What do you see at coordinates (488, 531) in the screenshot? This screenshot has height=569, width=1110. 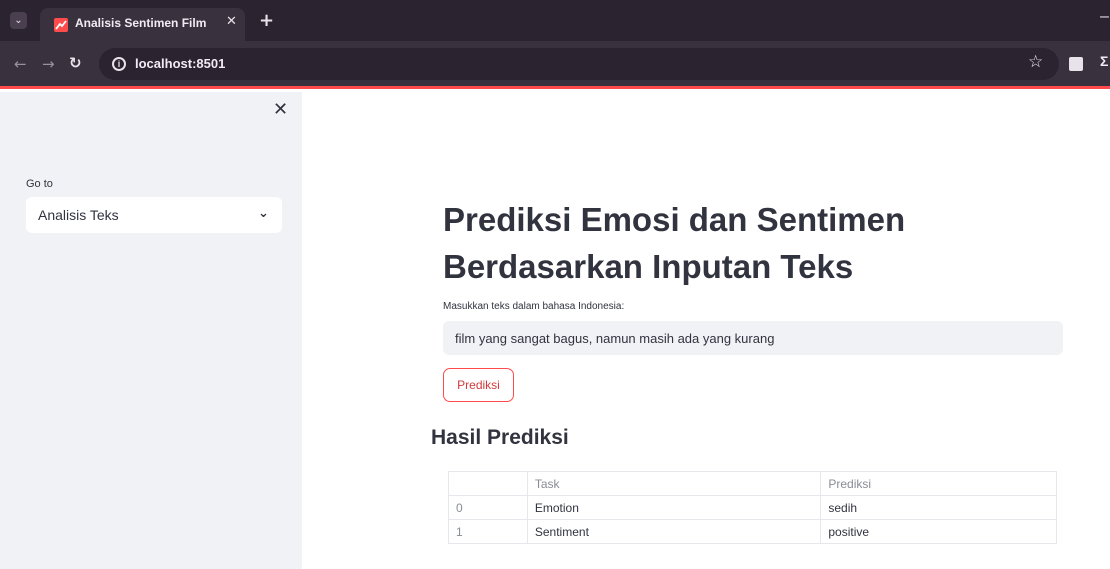 I see `row-index: 1` at bounding box center [488, 531].